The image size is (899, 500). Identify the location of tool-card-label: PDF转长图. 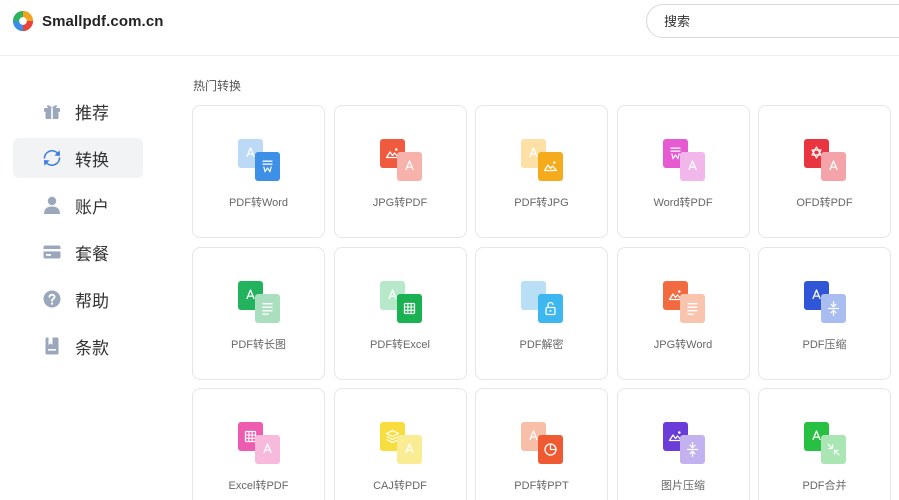
(258, 344).